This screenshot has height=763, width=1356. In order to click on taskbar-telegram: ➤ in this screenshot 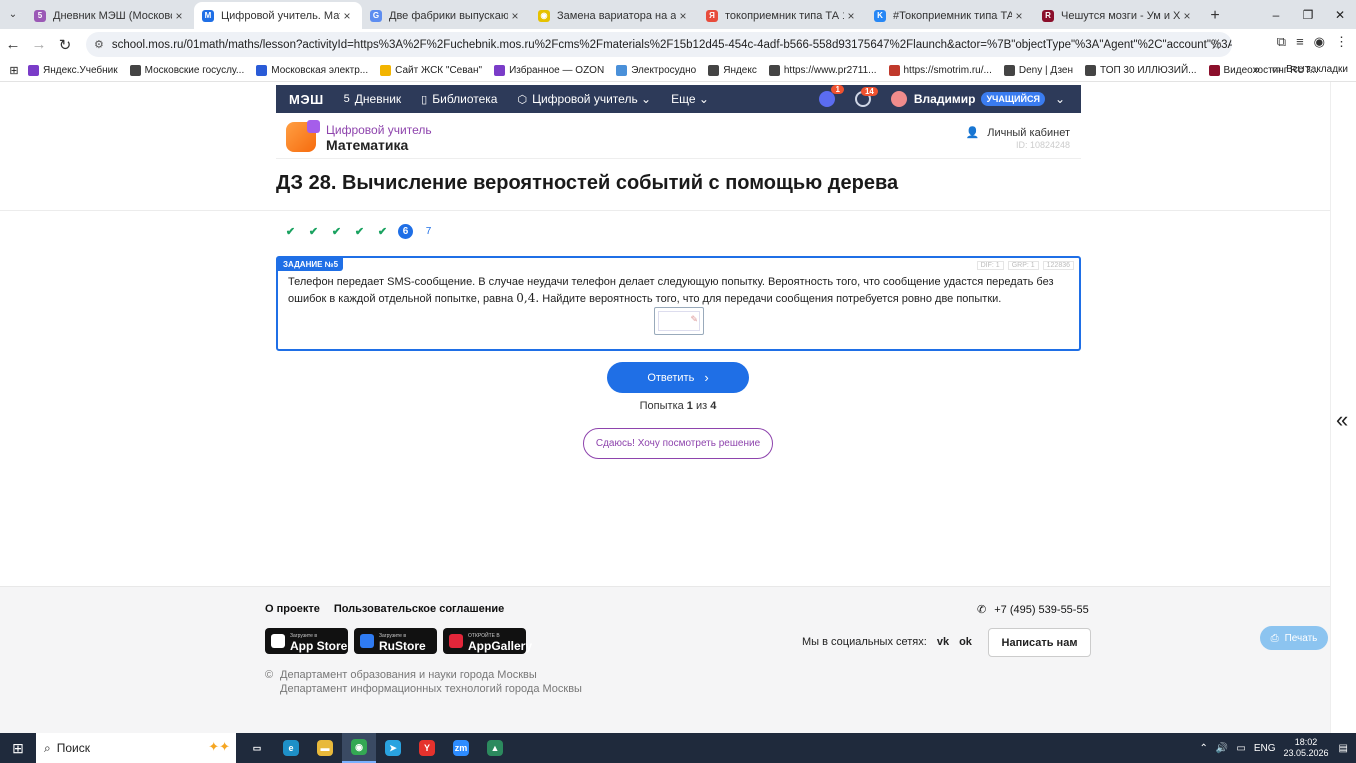, I will do `click(393, 748)`.